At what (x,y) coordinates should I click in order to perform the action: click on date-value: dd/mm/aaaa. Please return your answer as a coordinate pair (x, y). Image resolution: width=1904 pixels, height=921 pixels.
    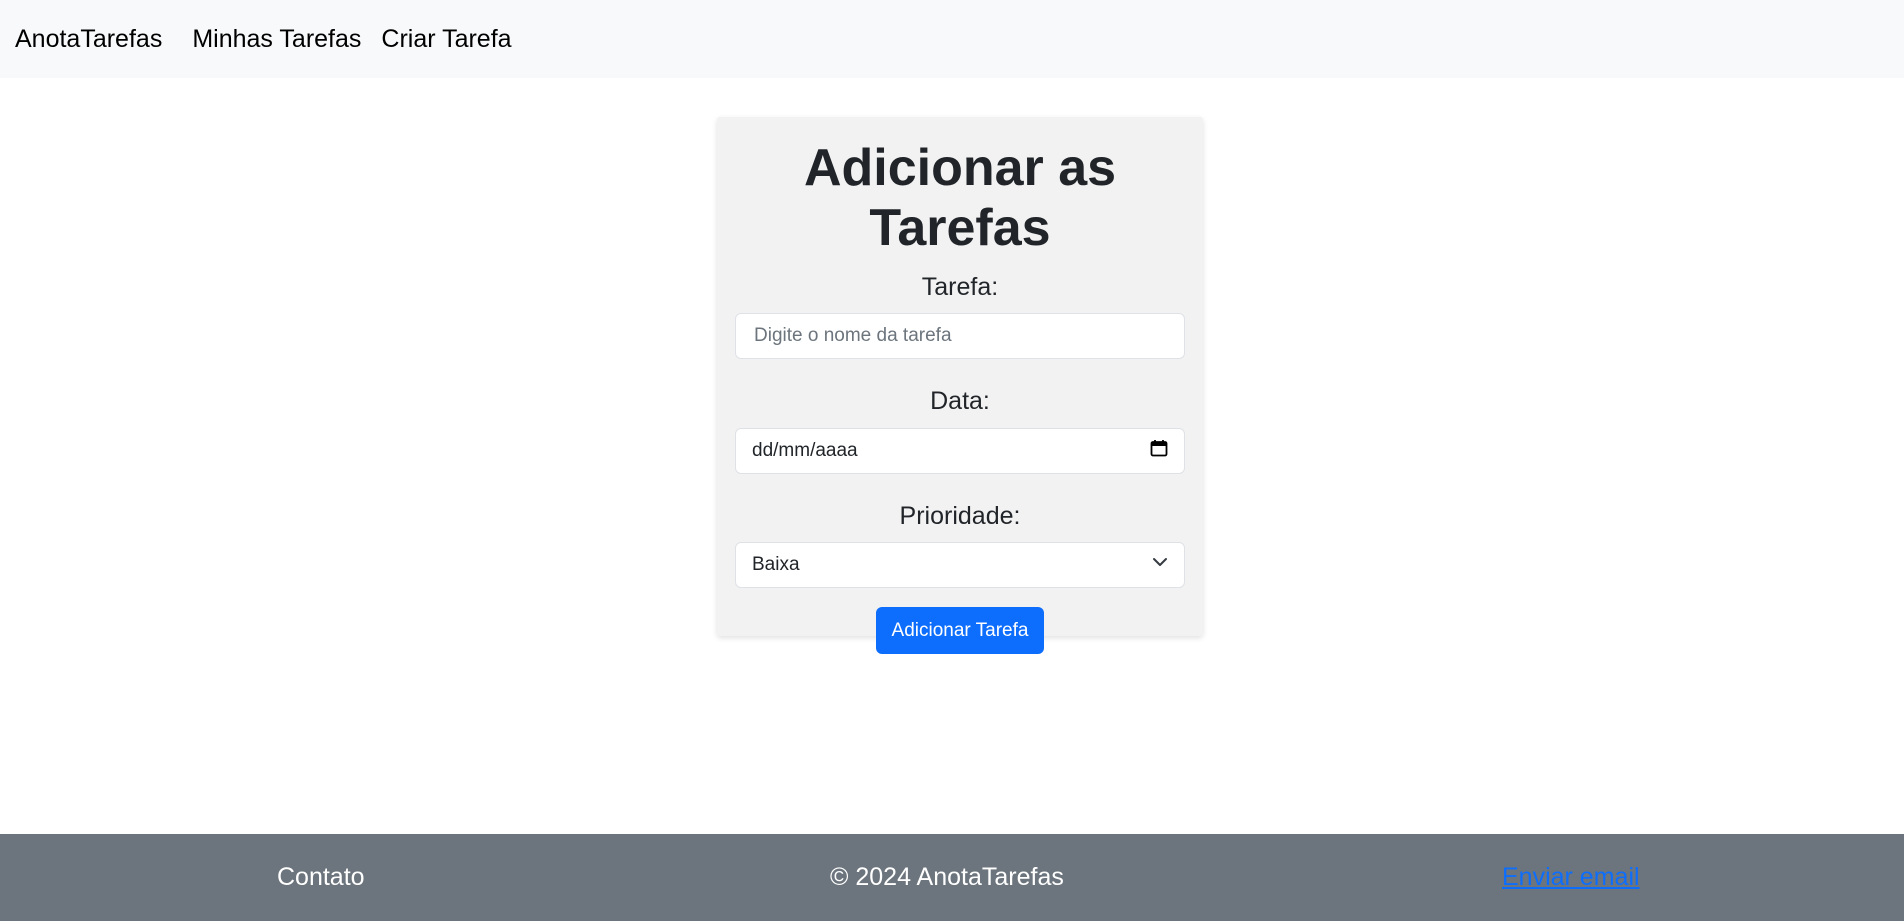
    Looking at the image, I should click on (805, 450).